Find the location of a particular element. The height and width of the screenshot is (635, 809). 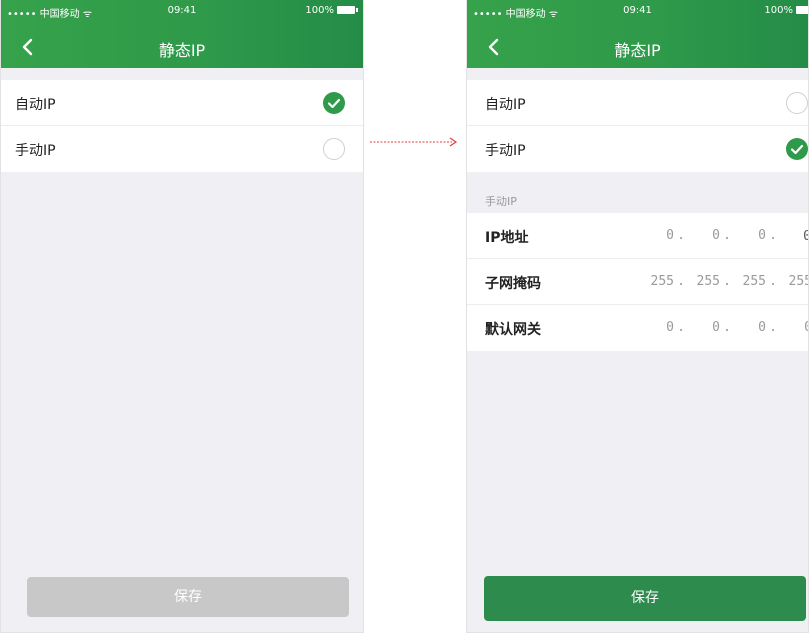

field-label: 默认网关 is located at coordinates (513, 330).